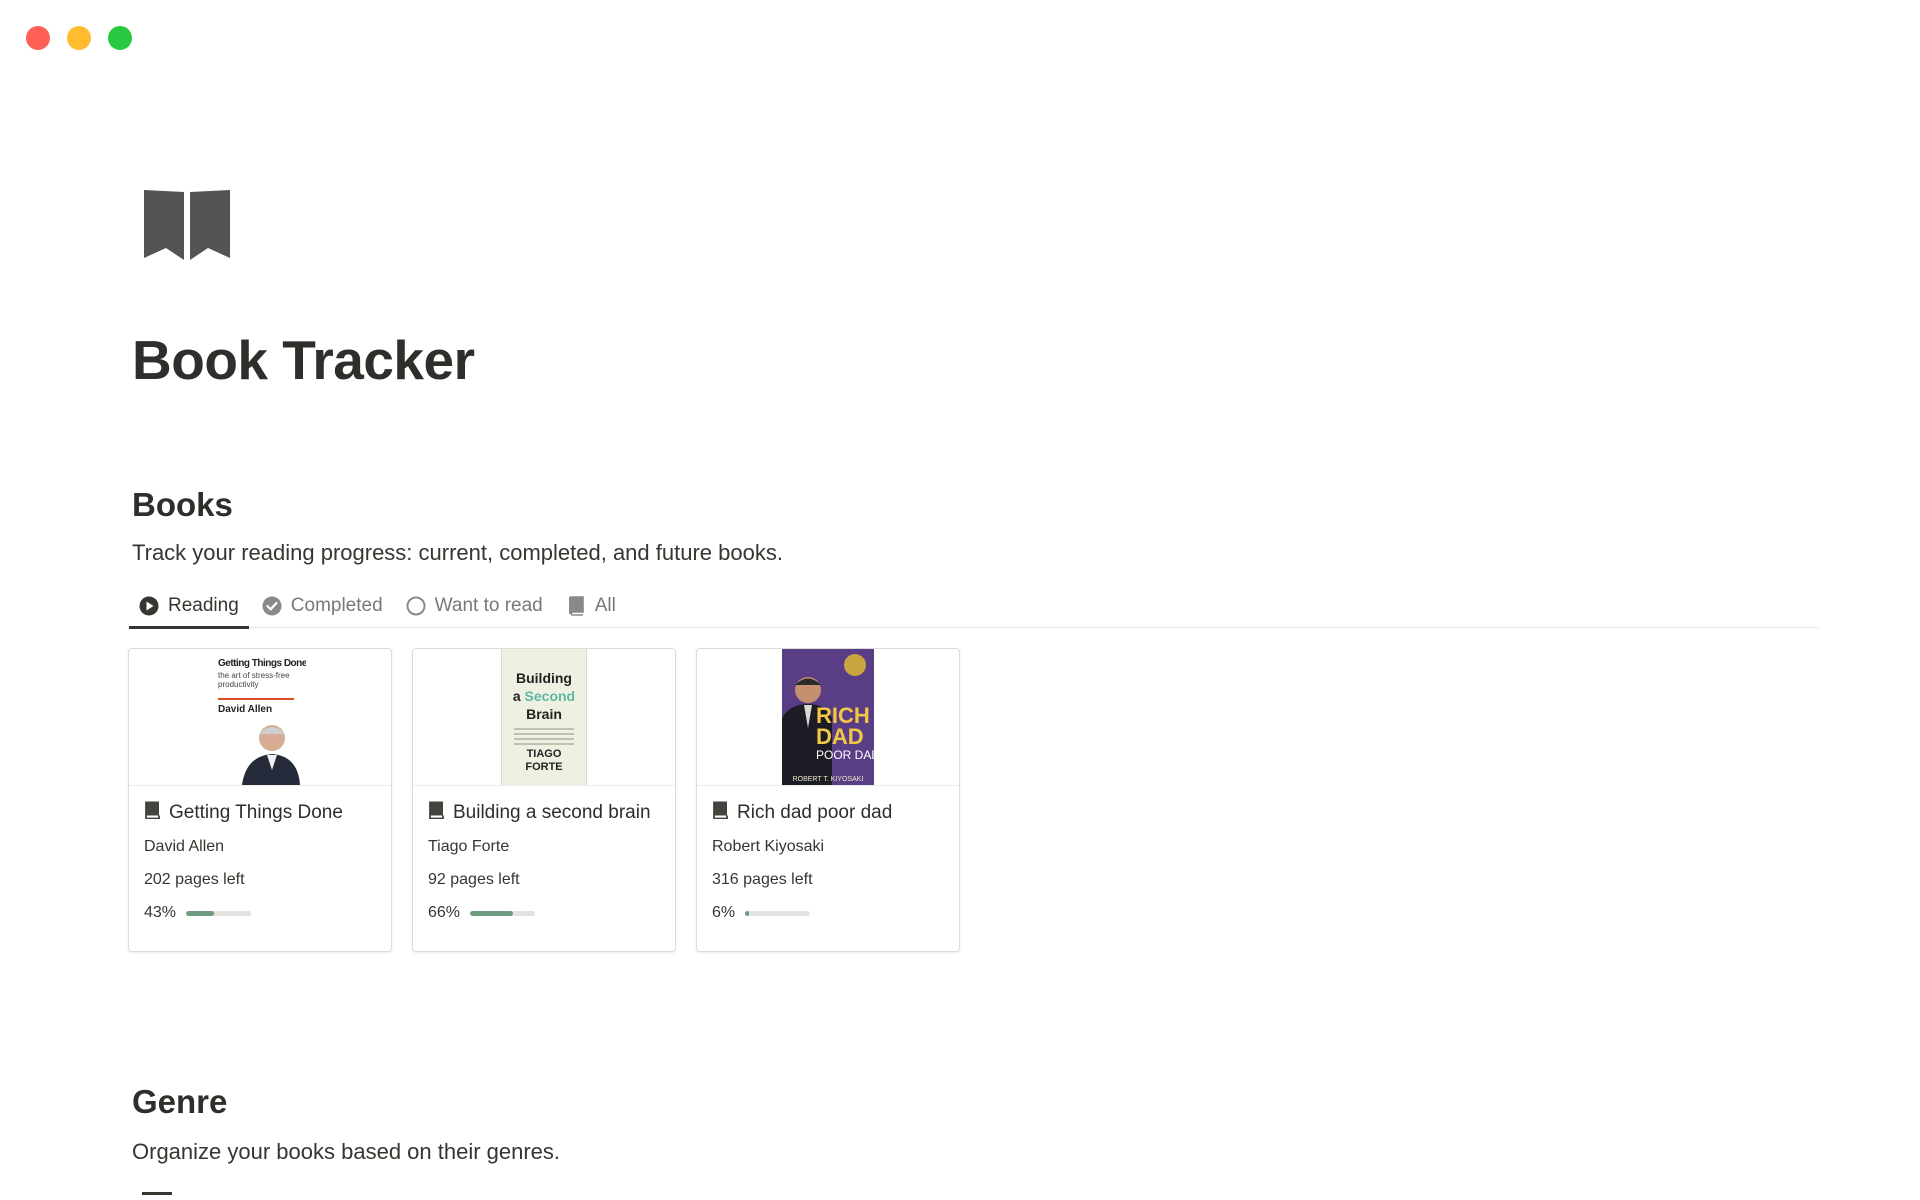 The height and width of the screenshot is (1200, 1920). Describe the element at coordinates (194, 879) in the screenshot. I see `card-pages-left: 202 pages left` at that location.